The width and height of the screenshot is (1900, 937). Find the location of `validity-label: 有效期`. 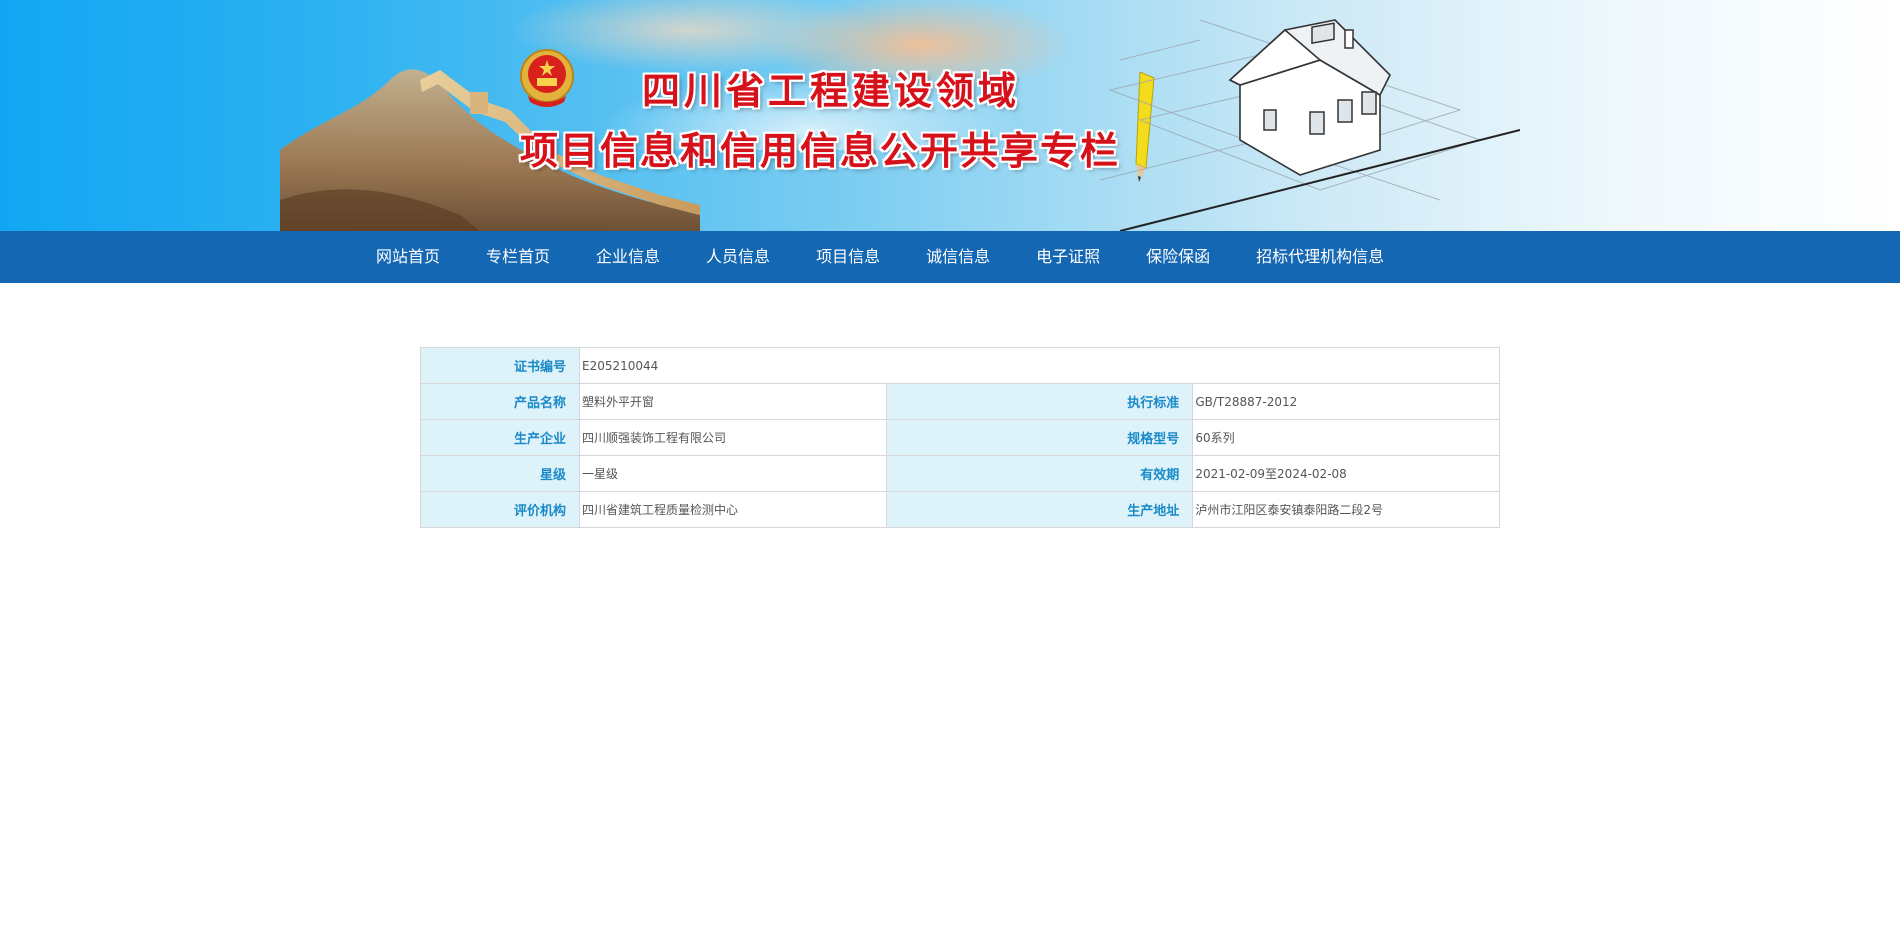

validity-label: 有效期 is located at coordinates (1039, 473).